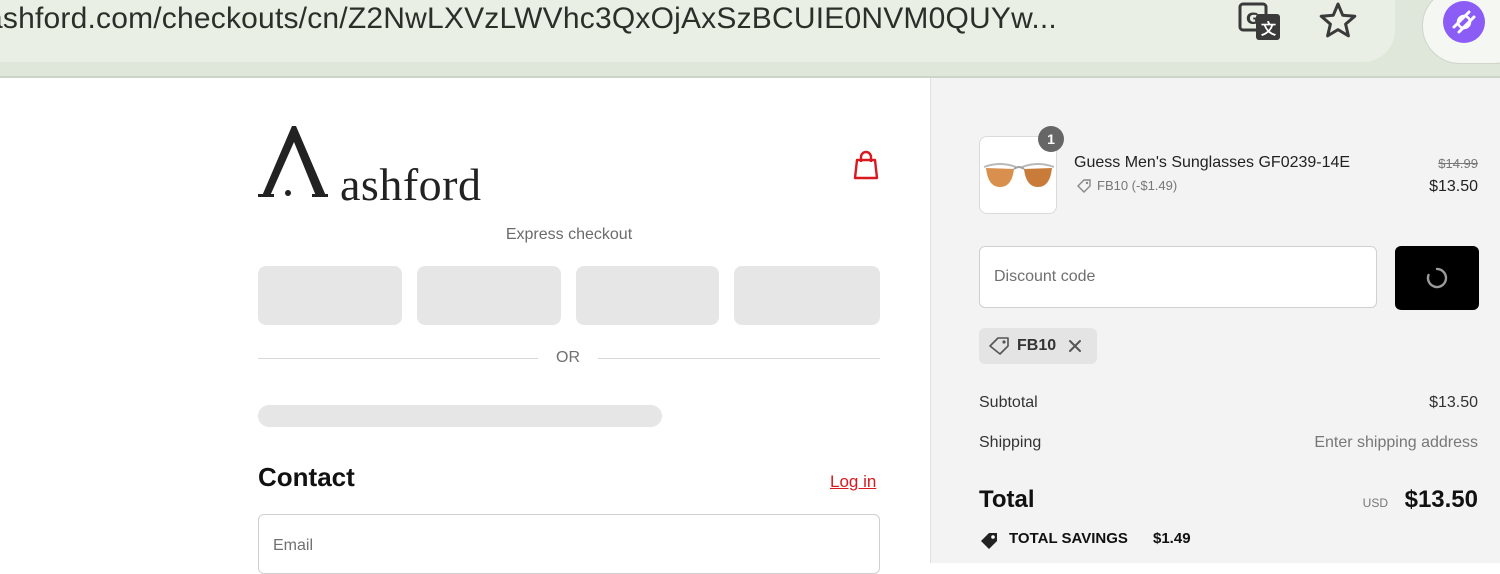 The image size is (1500, 574). I want to click on price-original: $14.99, so click(1458, 163).